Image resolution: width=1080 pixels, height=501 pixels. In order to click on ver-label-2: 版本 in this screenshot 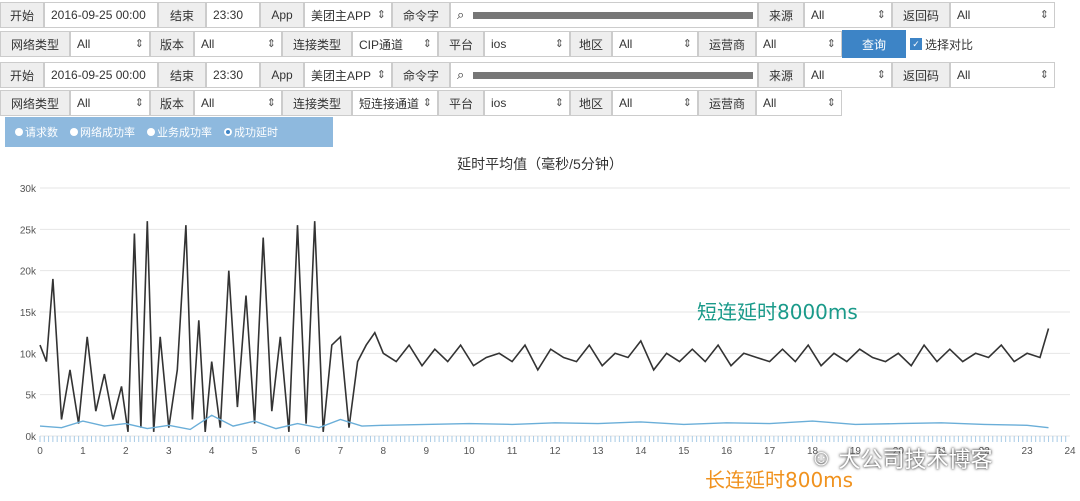, I will do `click(172, 103)`.